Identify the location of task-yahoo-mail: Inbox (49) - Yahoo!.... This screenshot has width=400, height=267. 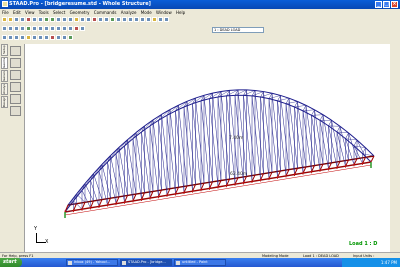
(92, 262).